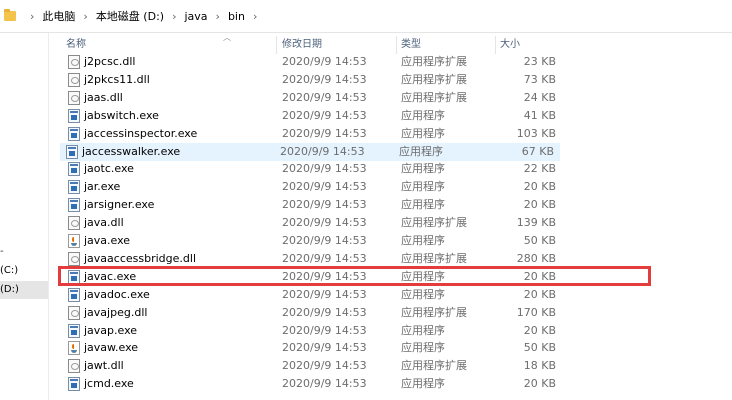  Describe the element at coordinates (110, 276) in the screenshot. I see `file-name: javac.exe` at that location.